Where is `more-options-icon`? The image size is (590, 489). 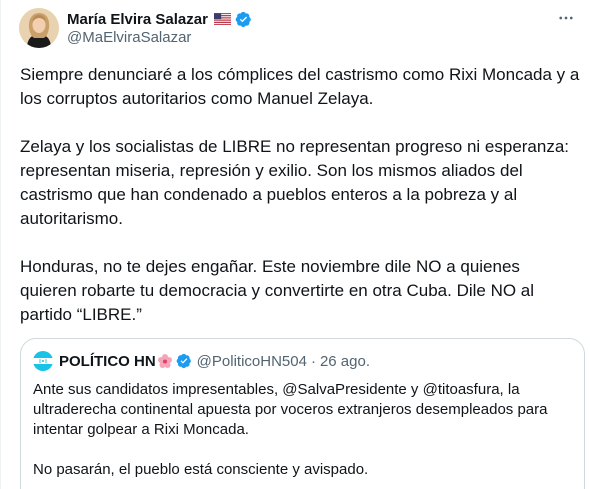 more-options-icon is located at coordinates (566, 18).